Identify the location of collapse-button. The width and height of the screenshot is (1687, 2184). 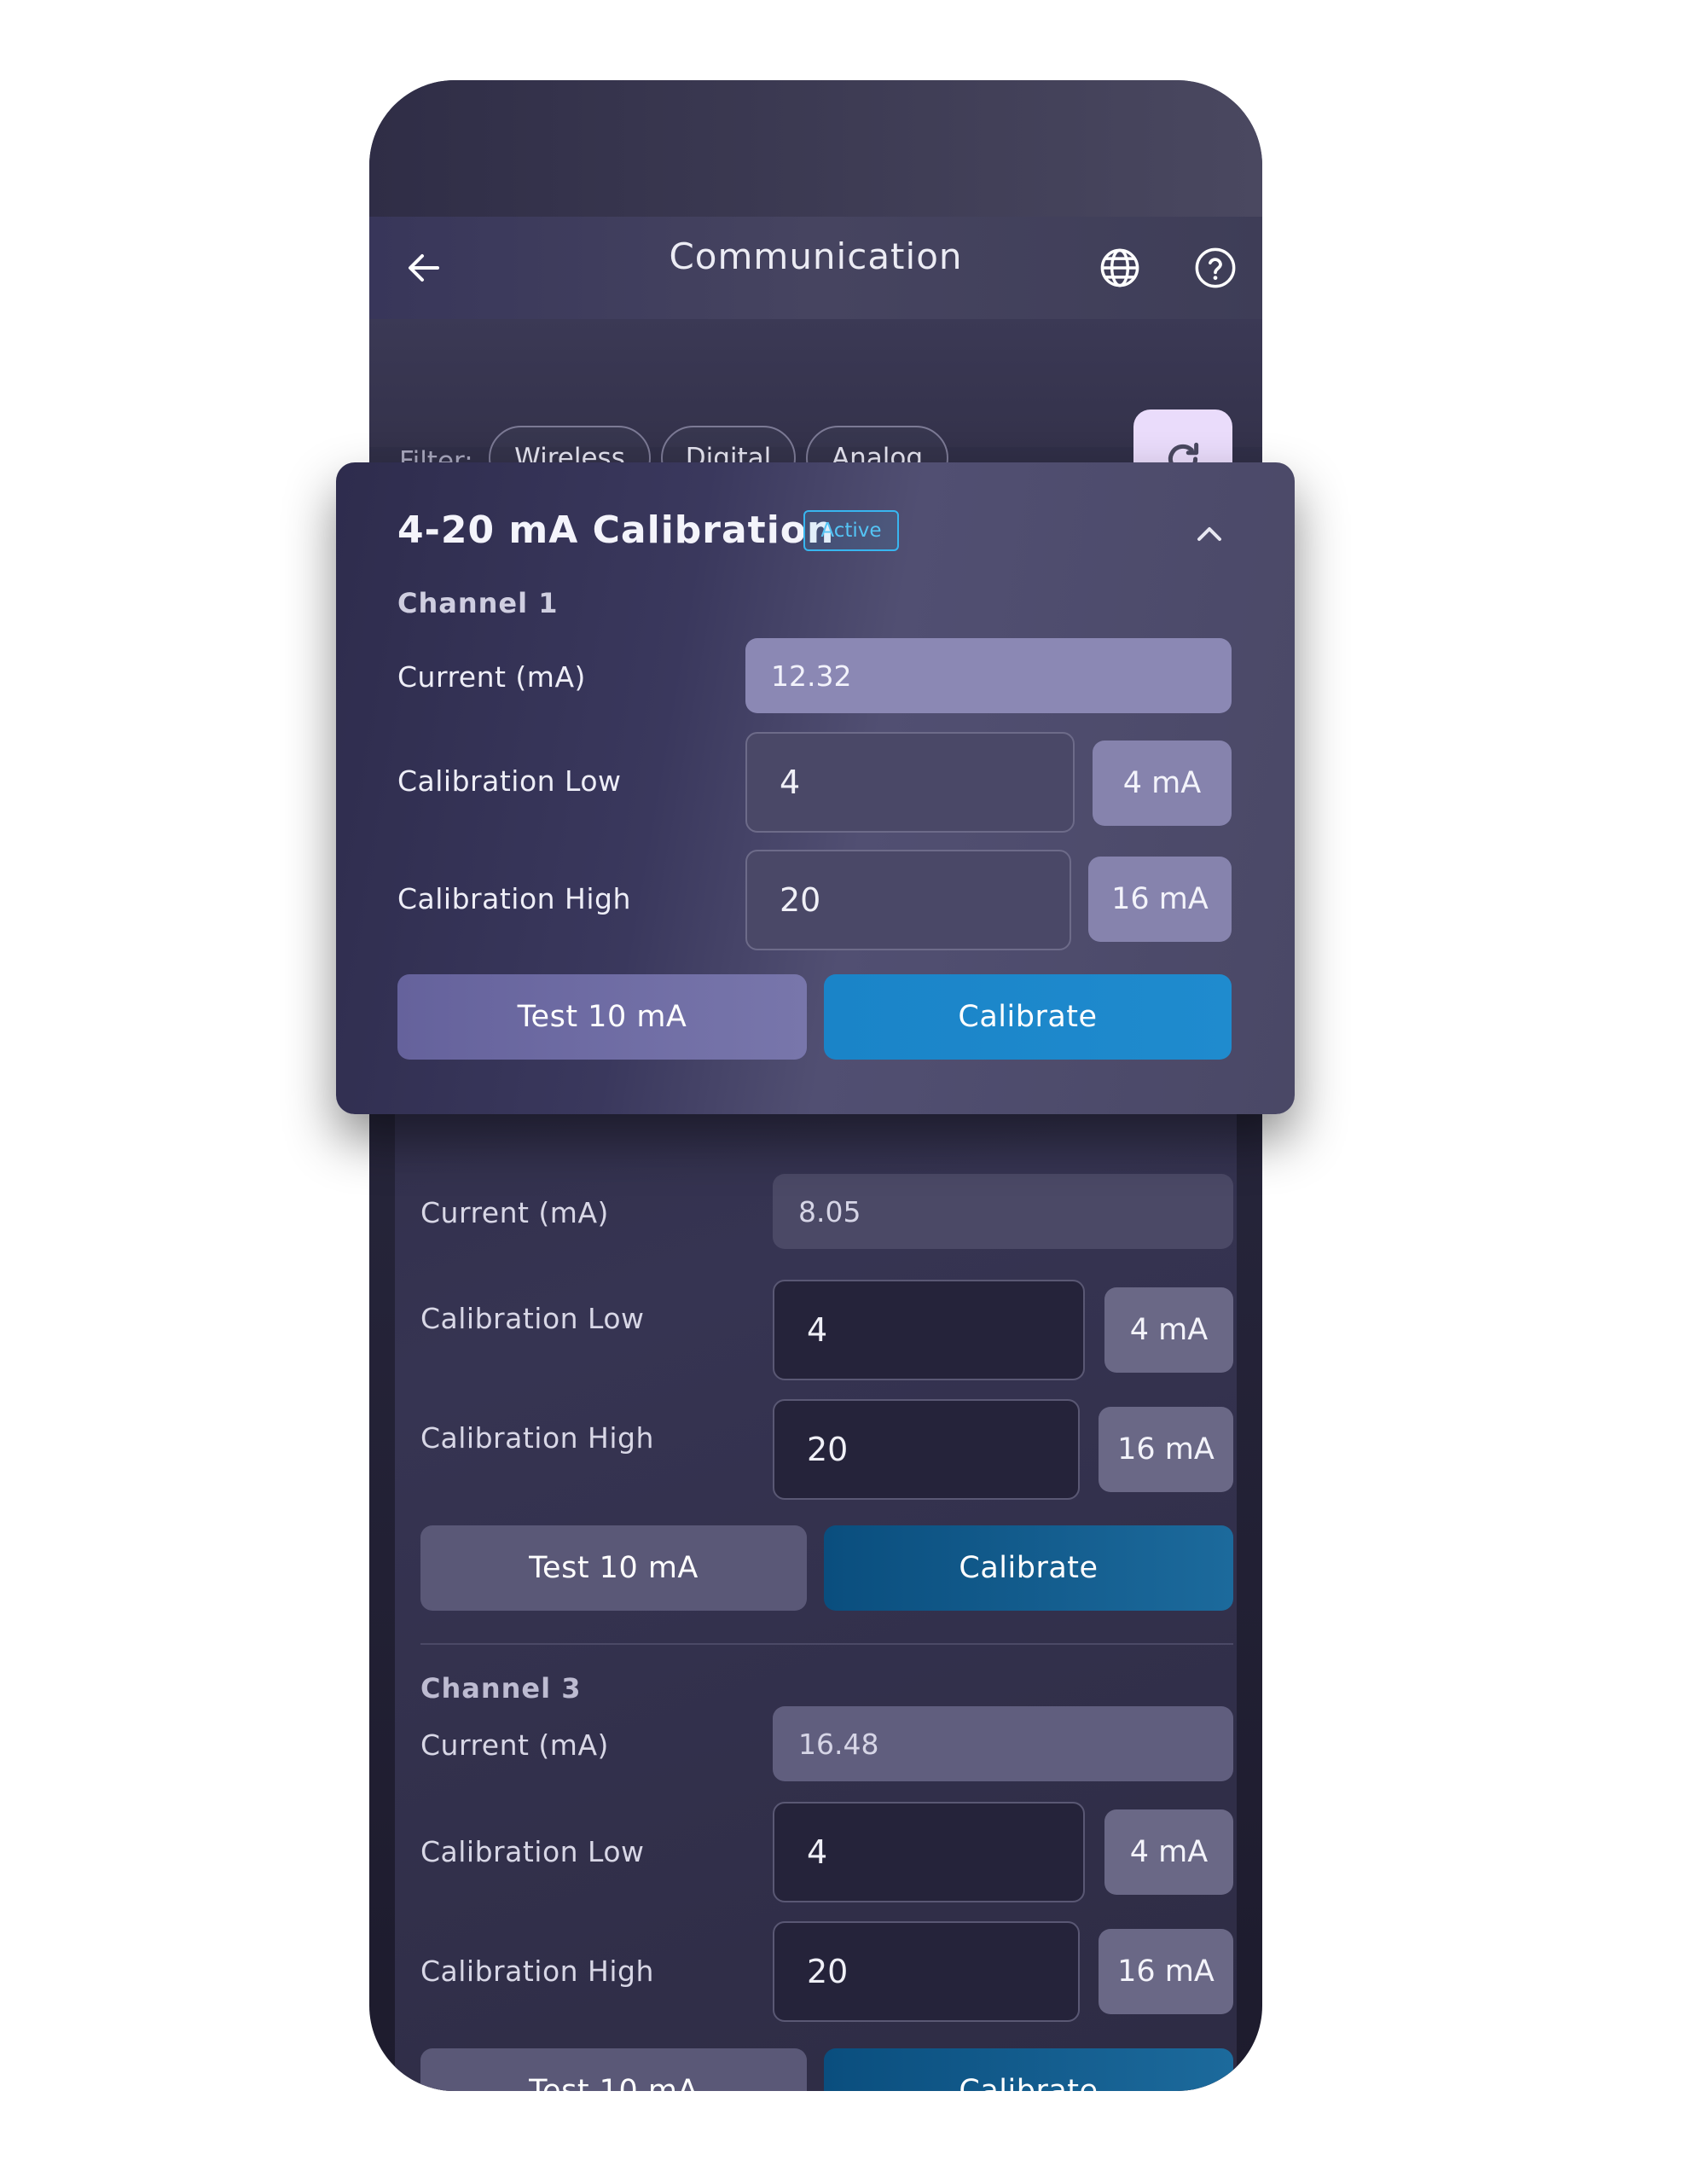
(1209, 534).